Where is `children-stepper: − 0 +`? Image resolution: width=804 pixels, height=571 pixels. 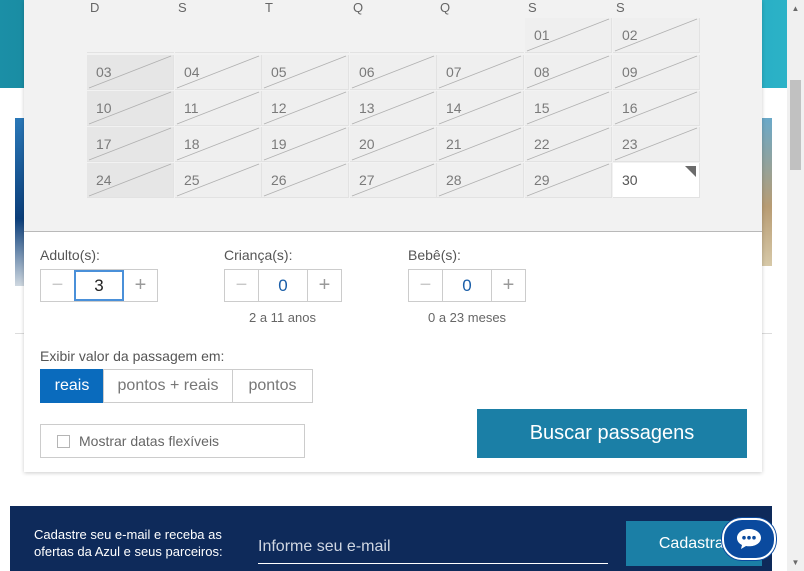
children-stepper: − 0 + is located at coordinates (283, 285).